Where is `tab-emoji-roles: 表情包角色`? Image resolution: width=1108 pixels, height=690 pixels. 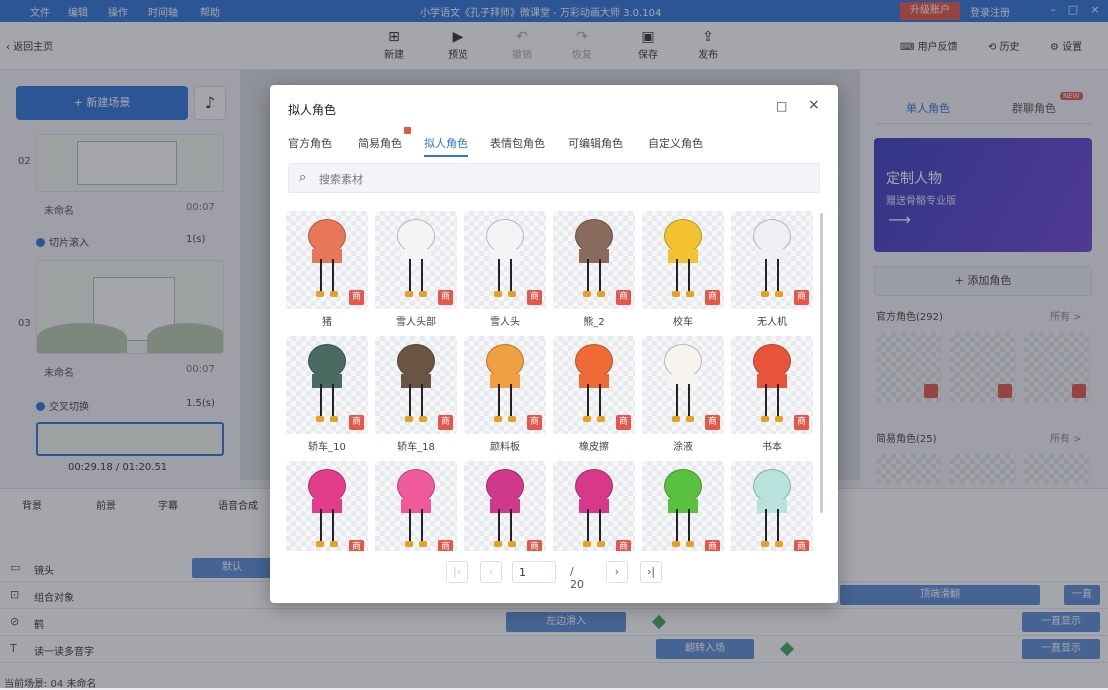 tab-emoji-roles: 表情包角色 is located at coordinates (517, 143).